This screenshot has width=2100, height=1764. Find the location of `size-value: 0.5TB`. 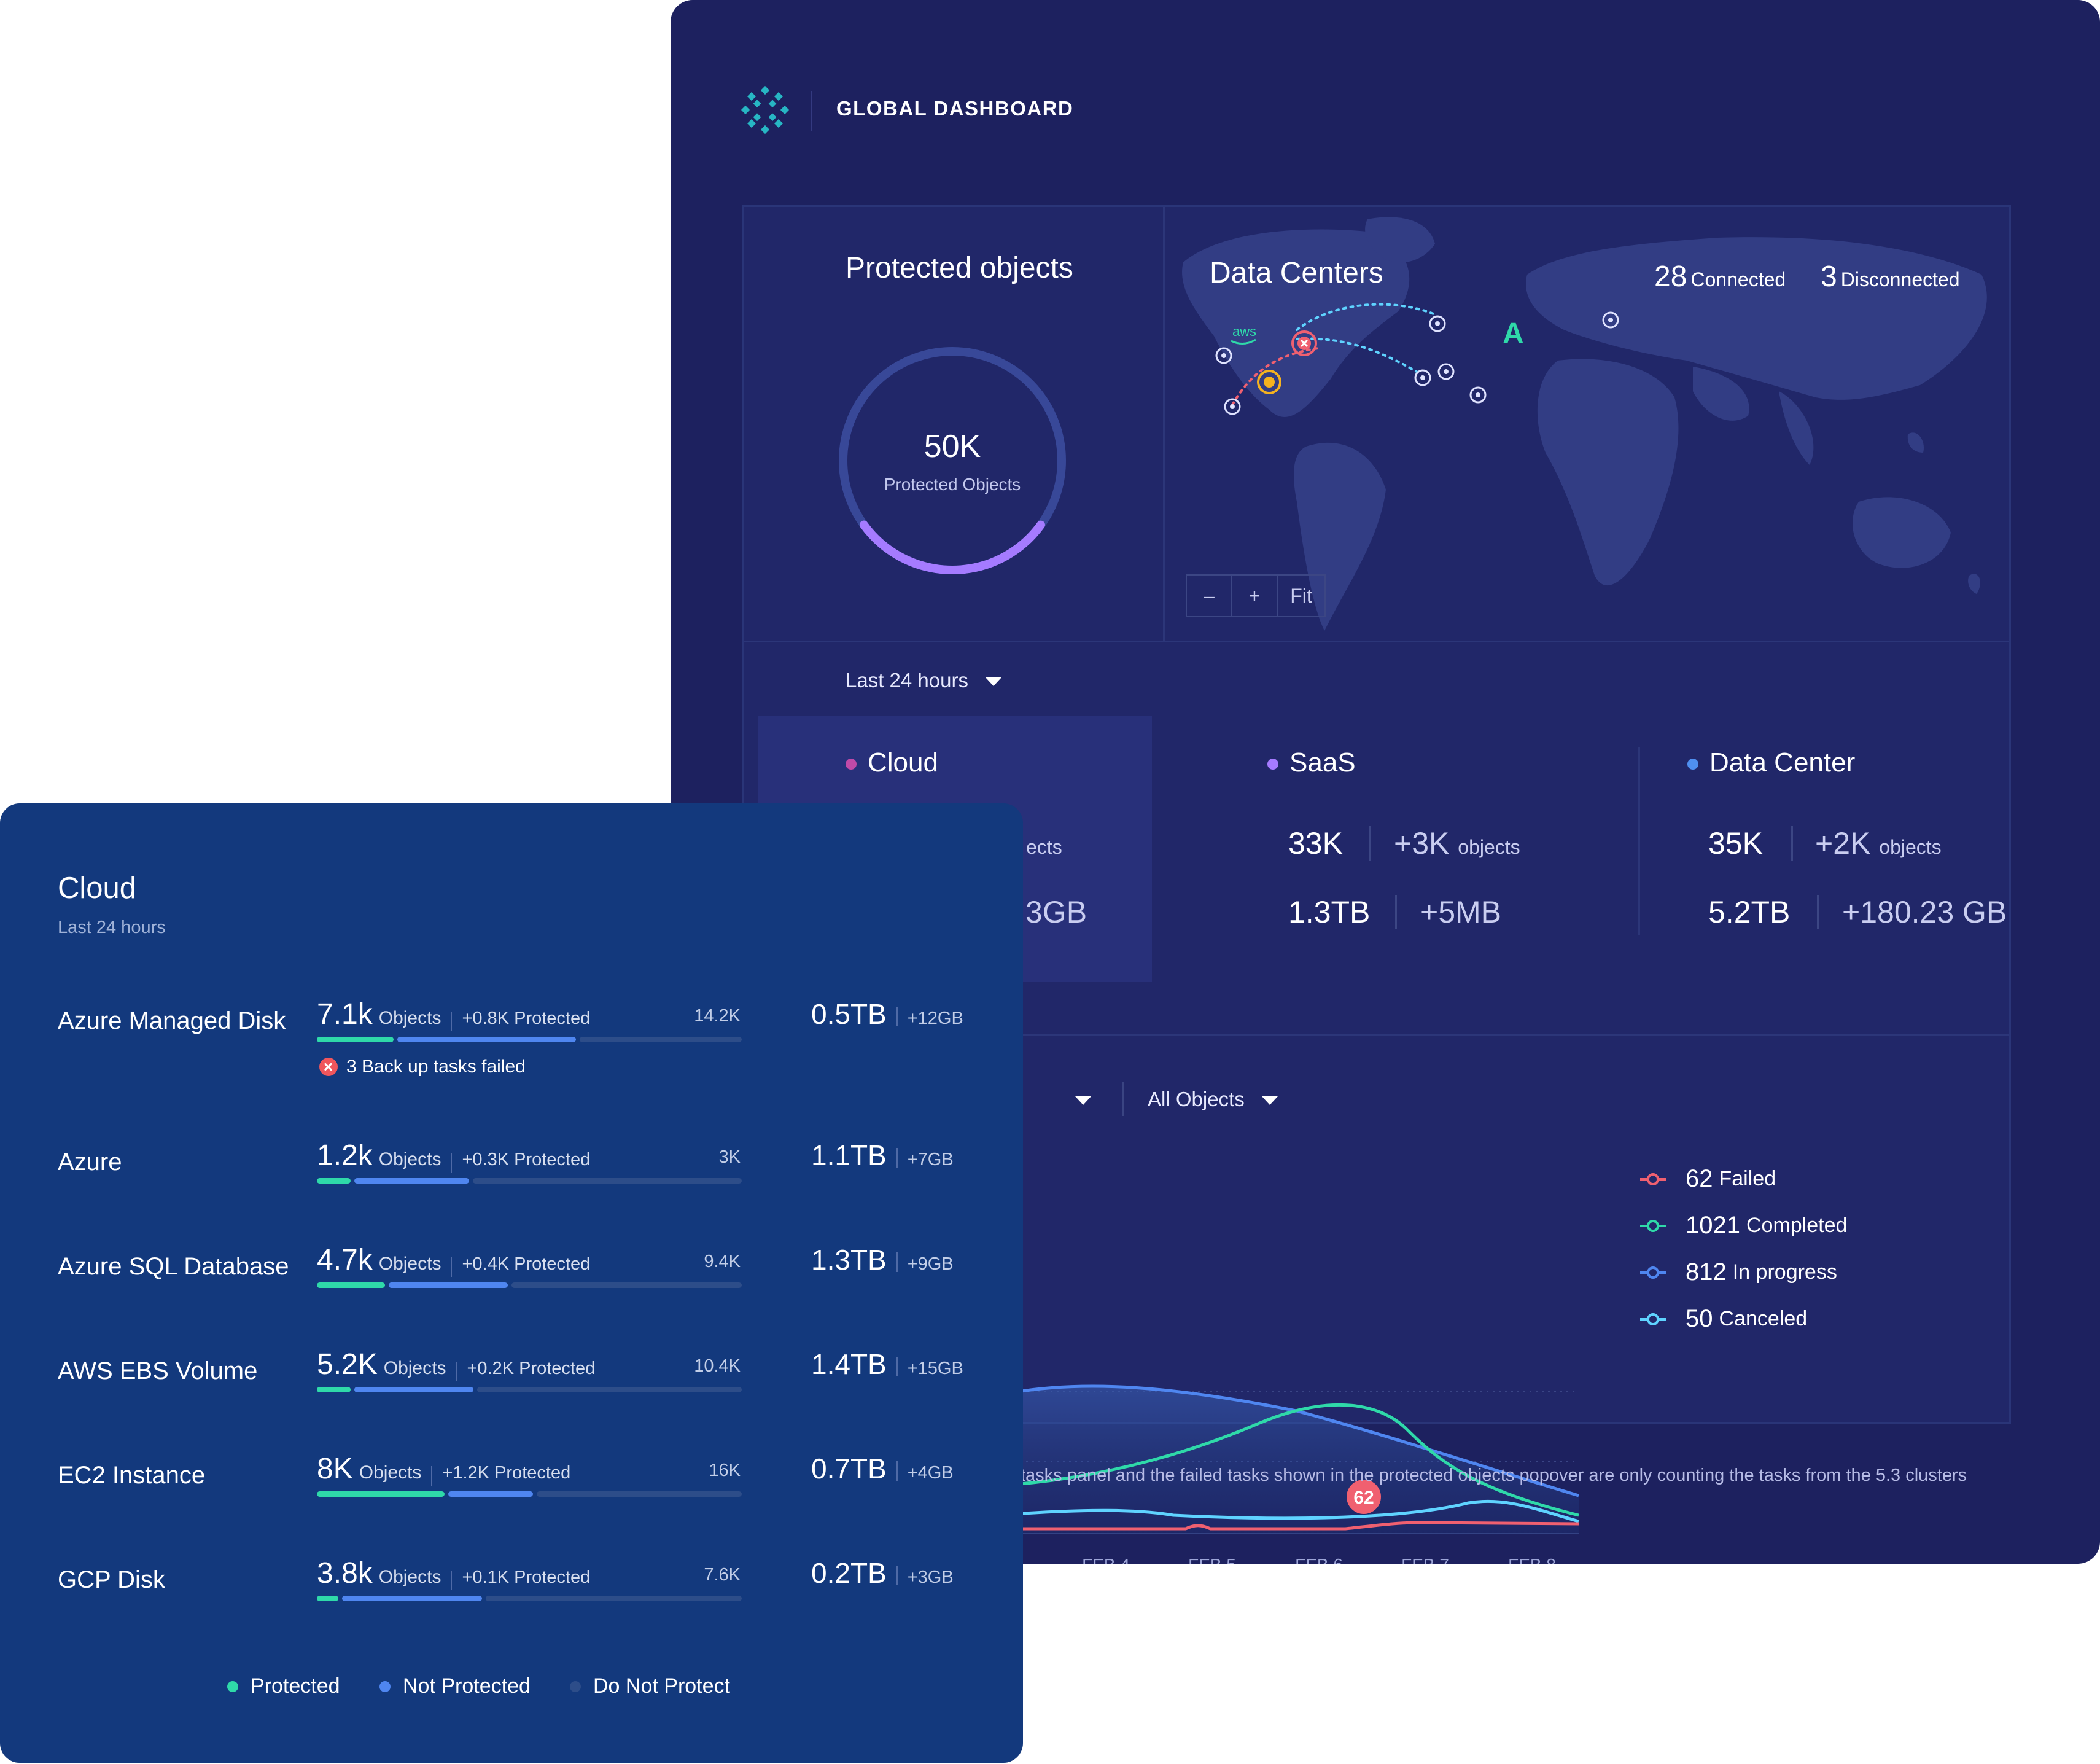

size-value: 0.5TB is located at coordinates (849, 1014).